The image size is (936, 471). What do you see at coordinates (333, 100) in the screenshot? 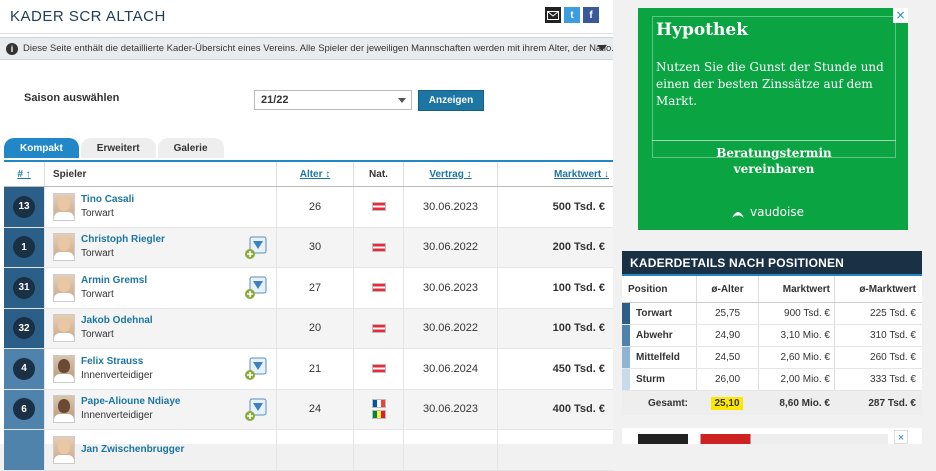
I see `season-select: 21/22` at bounding box center [333, 100].